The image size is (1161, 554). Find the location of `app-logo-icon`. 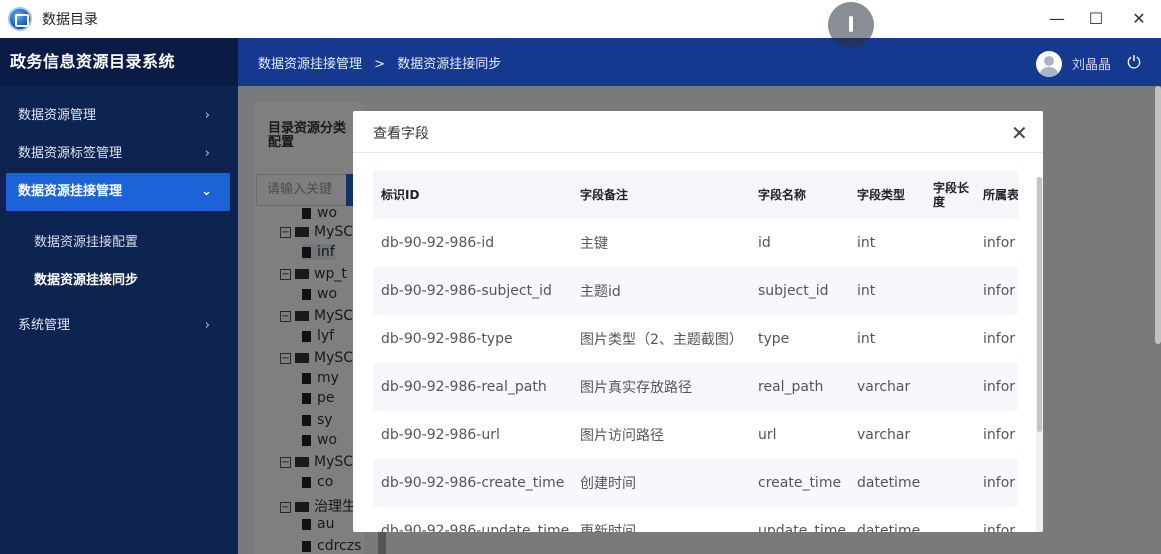

app-logo-icon is located at coordinates (20, 19).